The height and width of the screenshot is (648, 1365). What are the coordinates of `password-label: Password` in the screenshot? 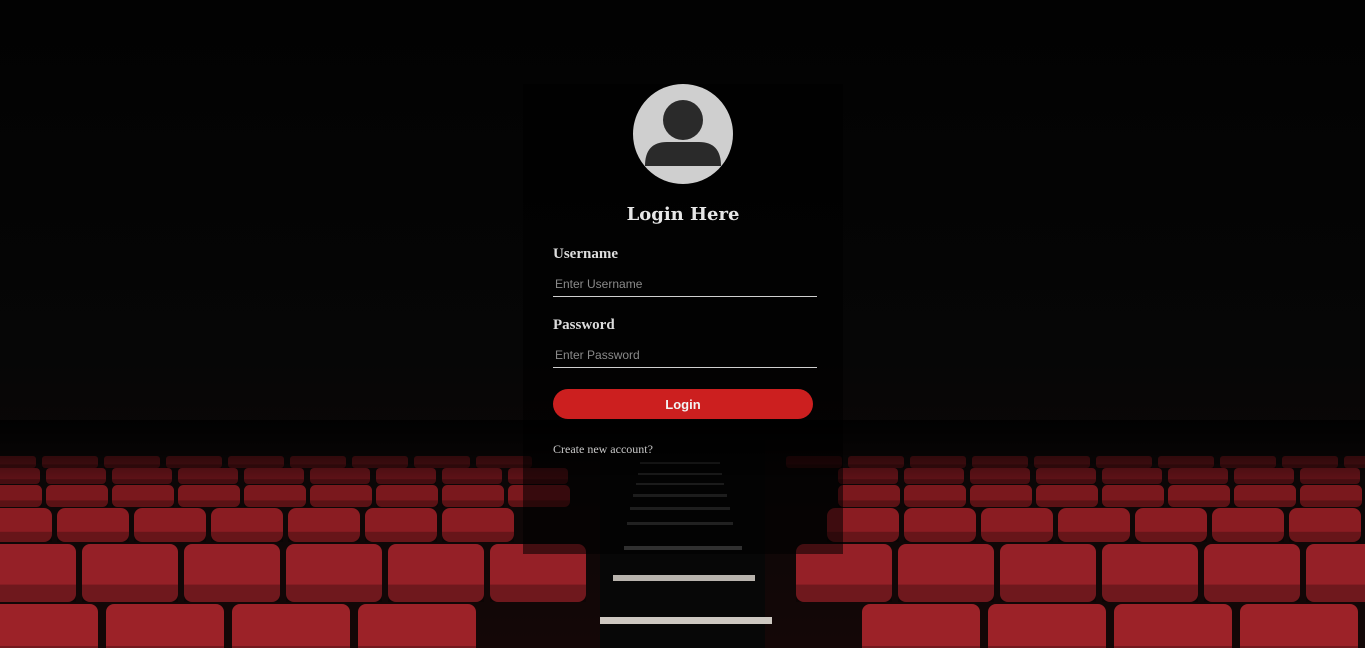 It's located at (584, 325).